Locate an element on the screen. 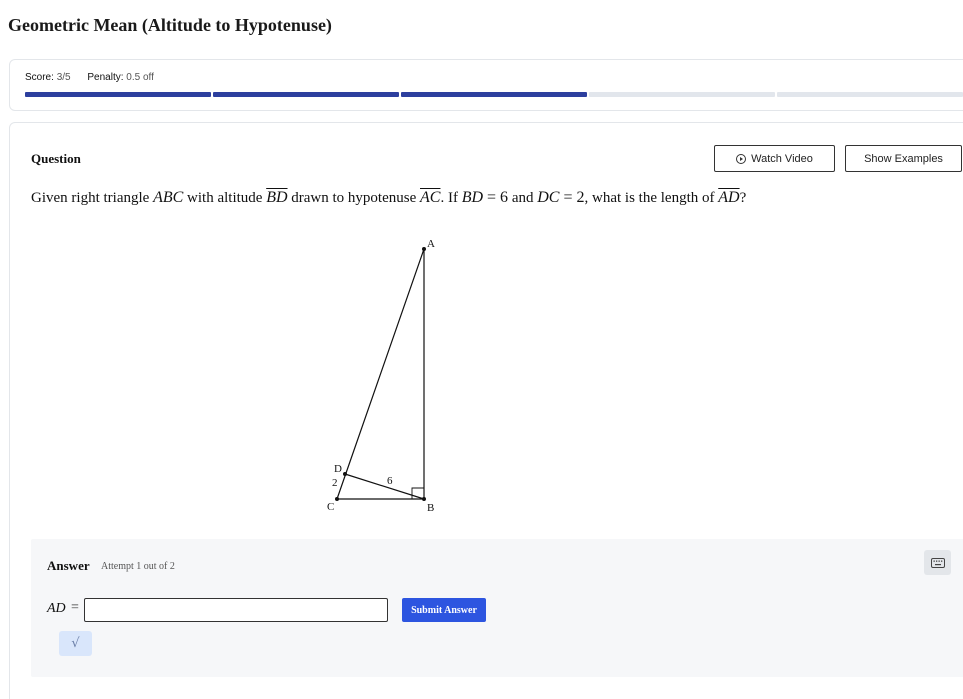 This screenshot has height=699, width=963. label-a: A is located at coordinates (431, 244).